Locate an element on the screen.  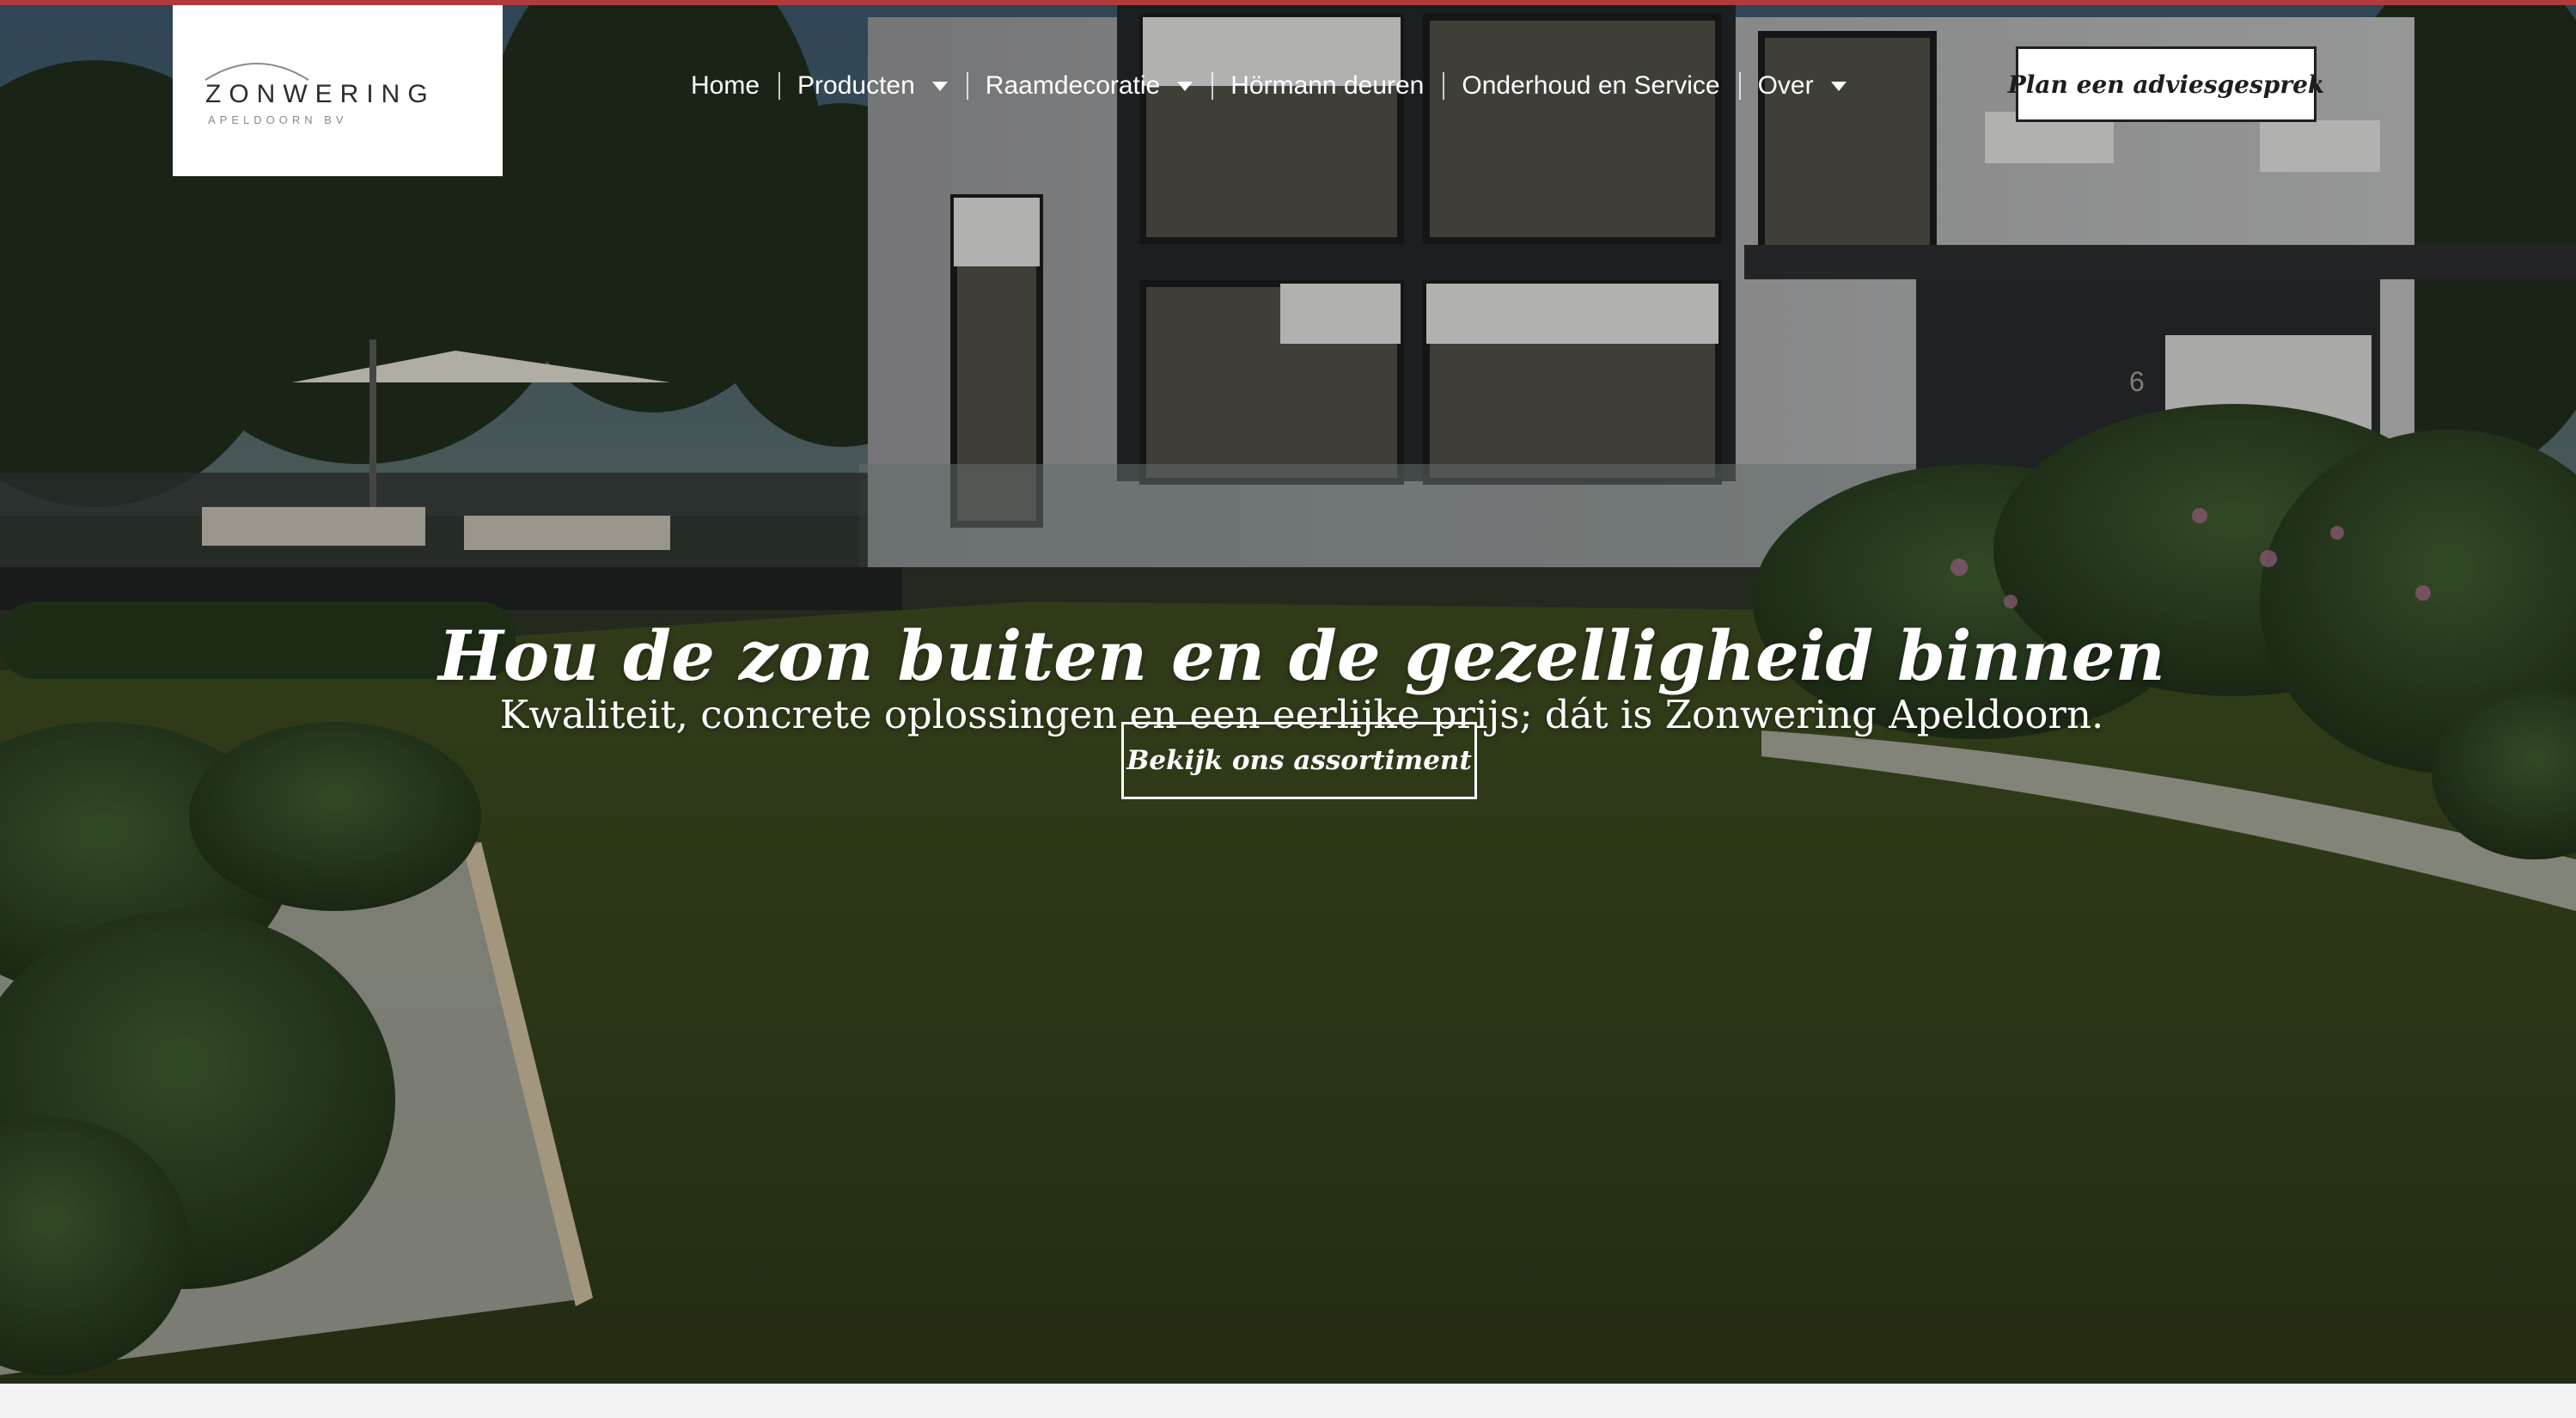
site-logo: ZONWERING APELDOORN BV is located at coordinates (338, 90).